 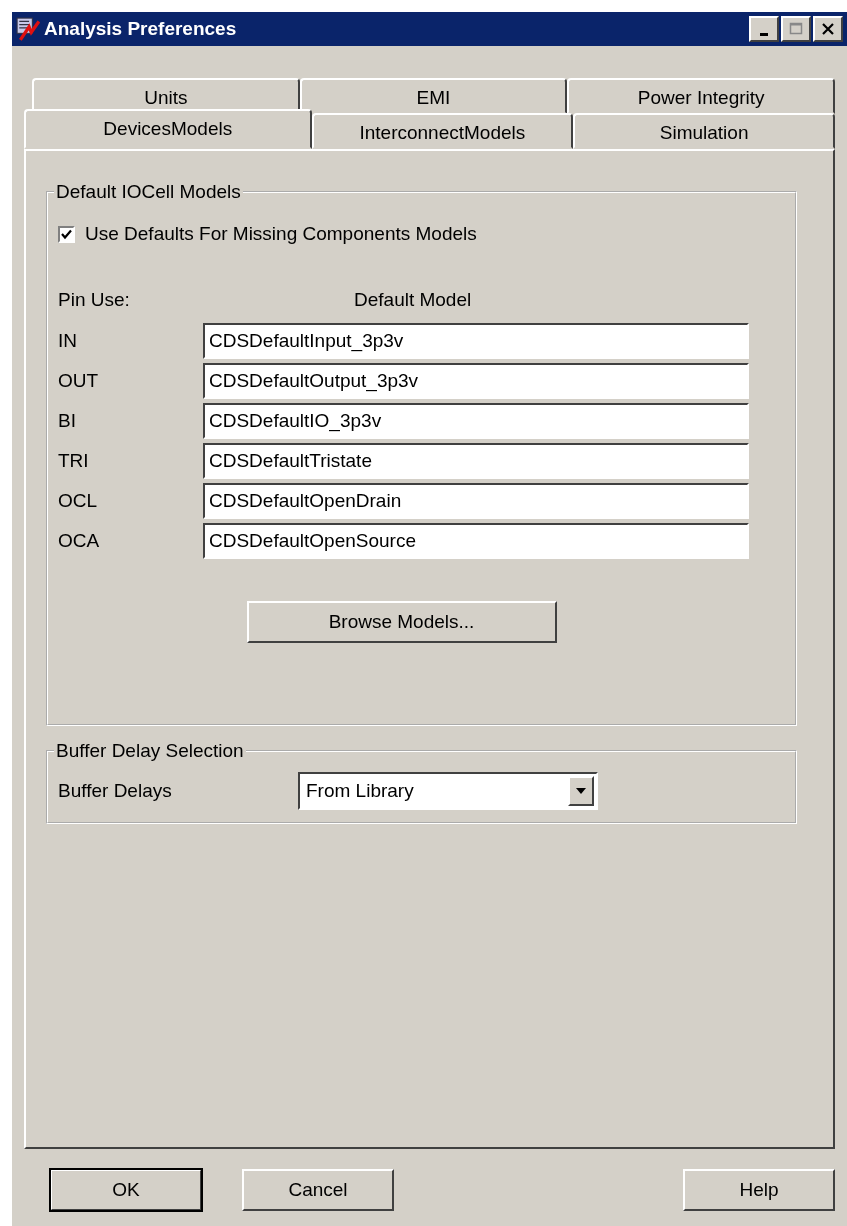 I want to click on checkbox-label: Use Defaults For Missing Components Models, so click(x=281, y=234).